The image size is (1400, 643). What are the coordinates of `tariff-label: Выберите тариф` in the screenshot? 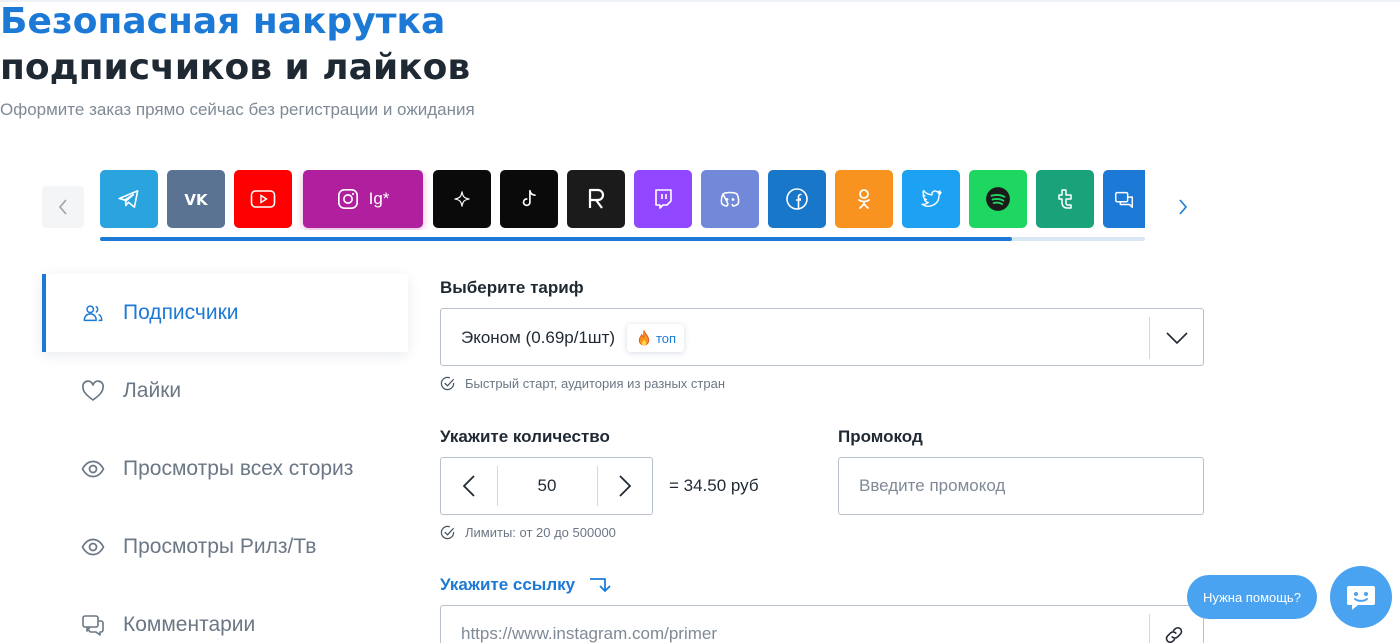 It's located at (512, 287).